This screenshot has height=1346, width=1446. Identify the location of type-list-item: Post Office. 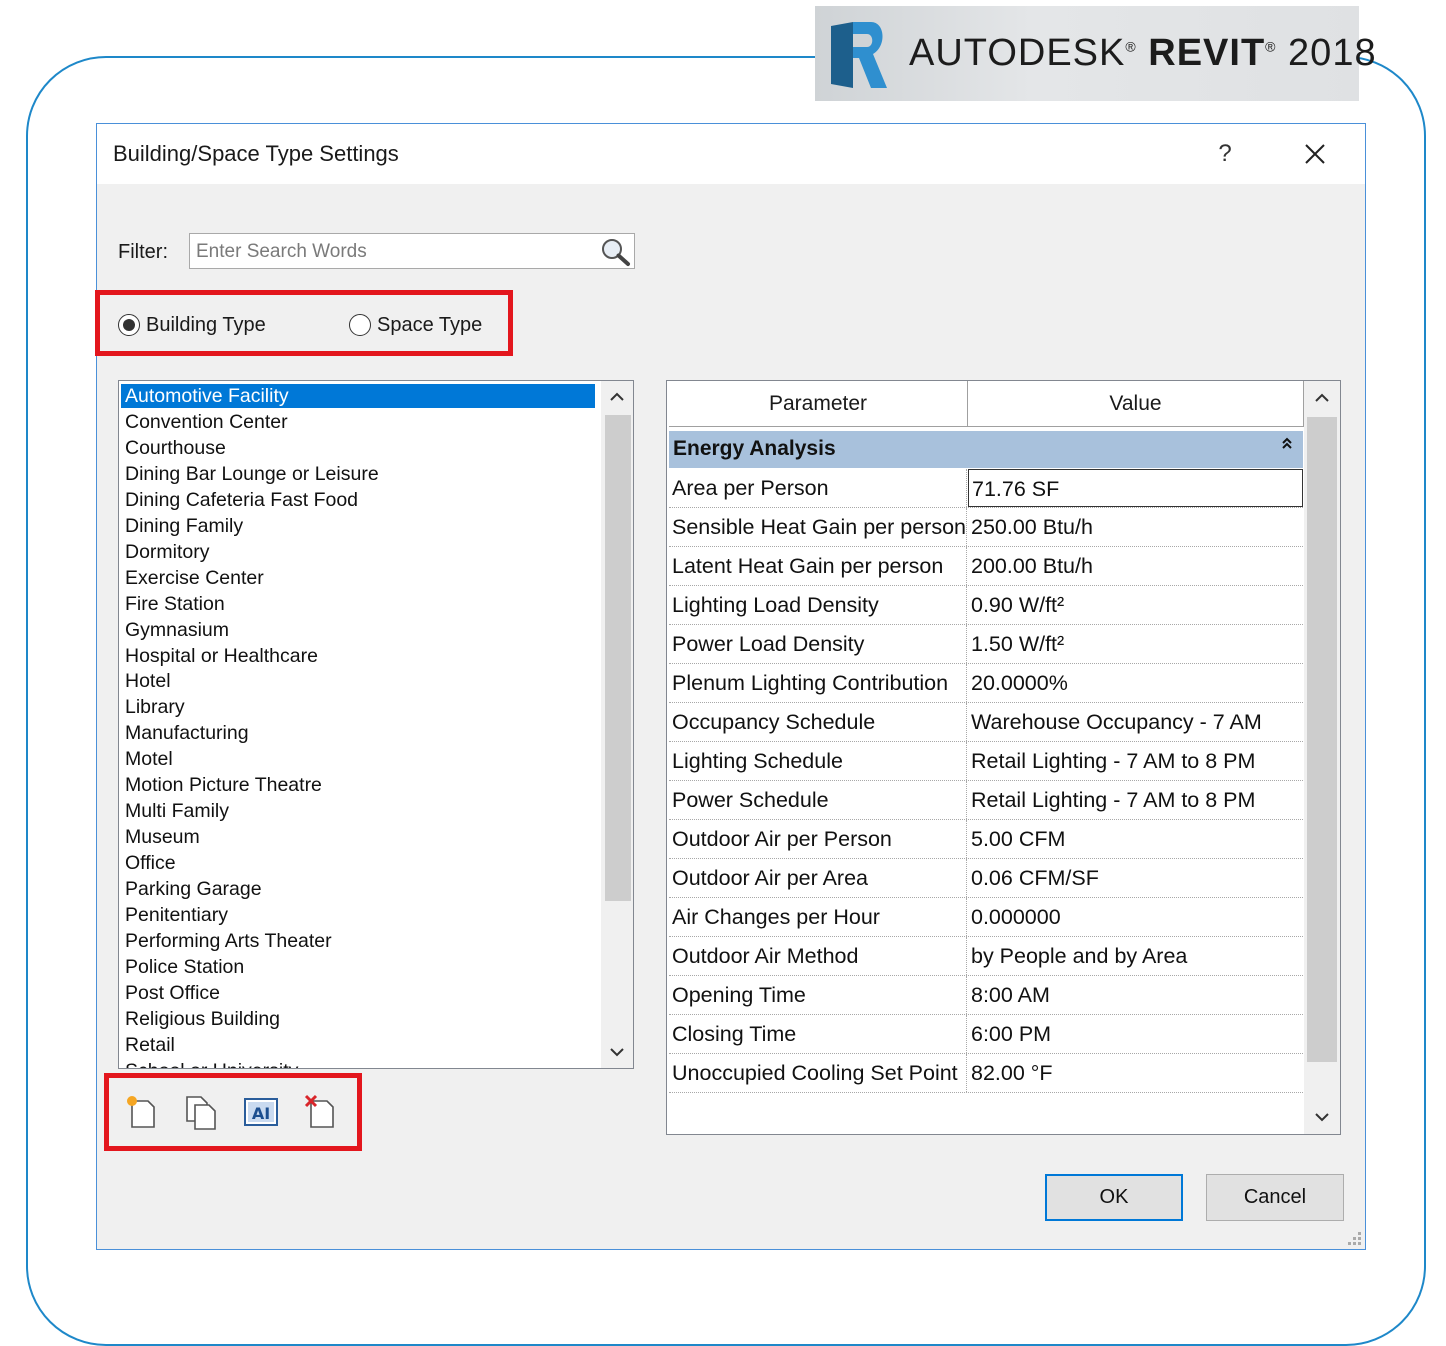
(170, 993).